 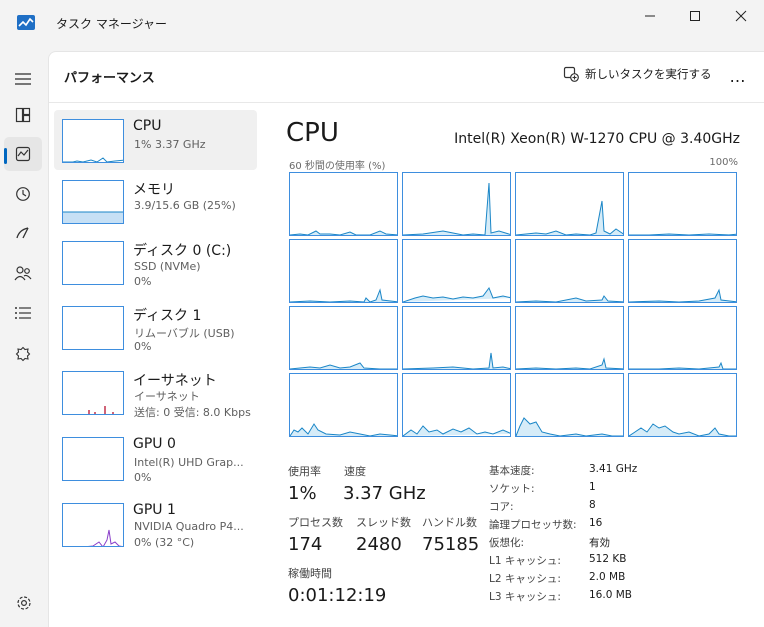 I want to click on nav-users, so click(x=23, y=273).